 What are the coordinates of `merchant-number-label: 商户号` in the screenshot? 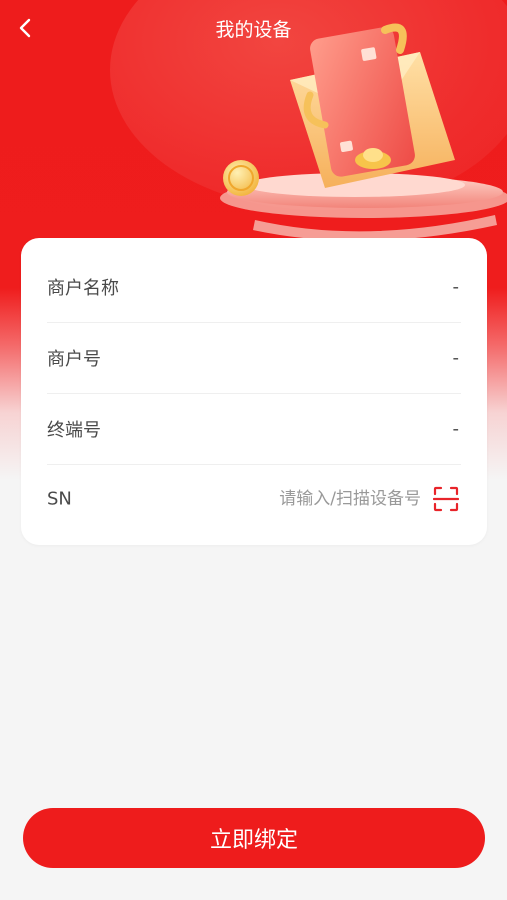 It's located at (74, 359).